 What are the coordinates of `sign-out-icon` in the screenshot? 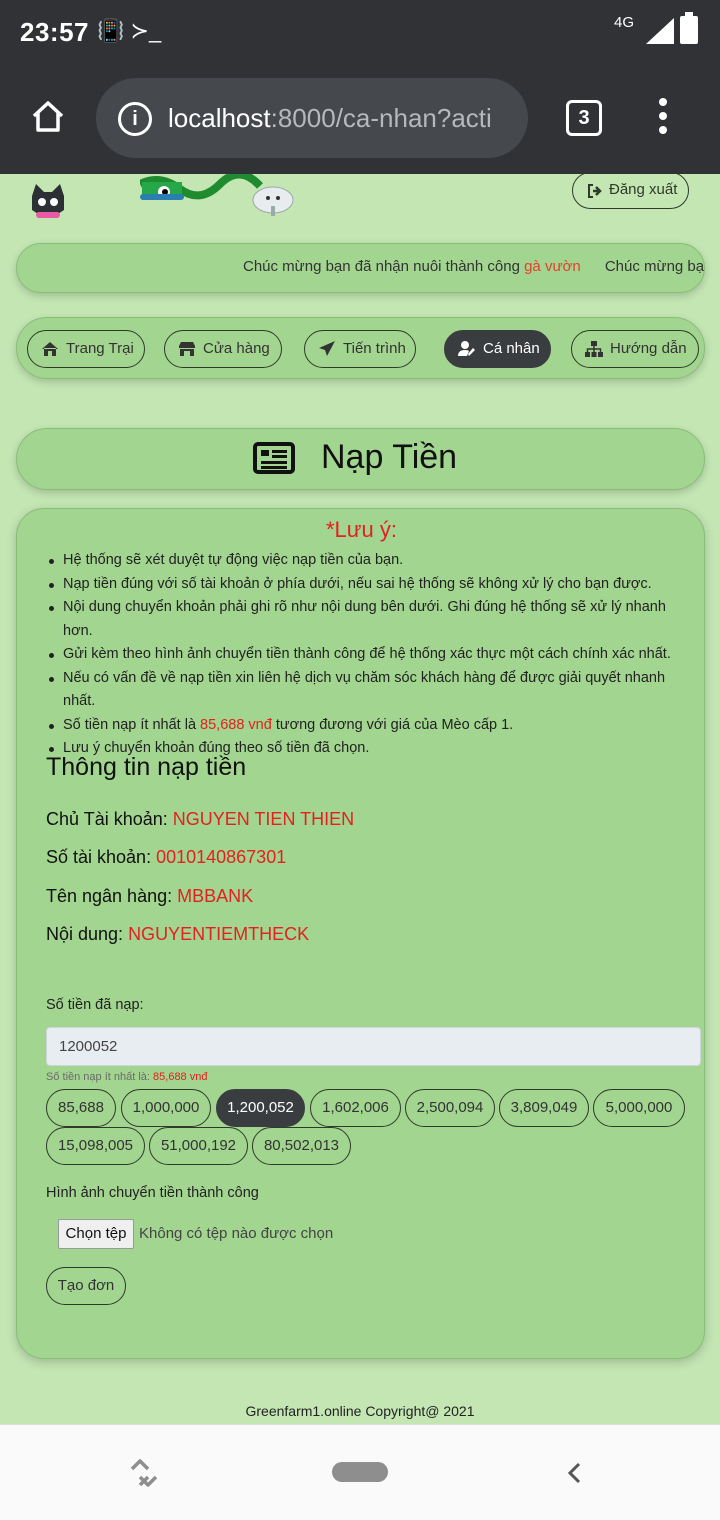 It's located at (595, 191).